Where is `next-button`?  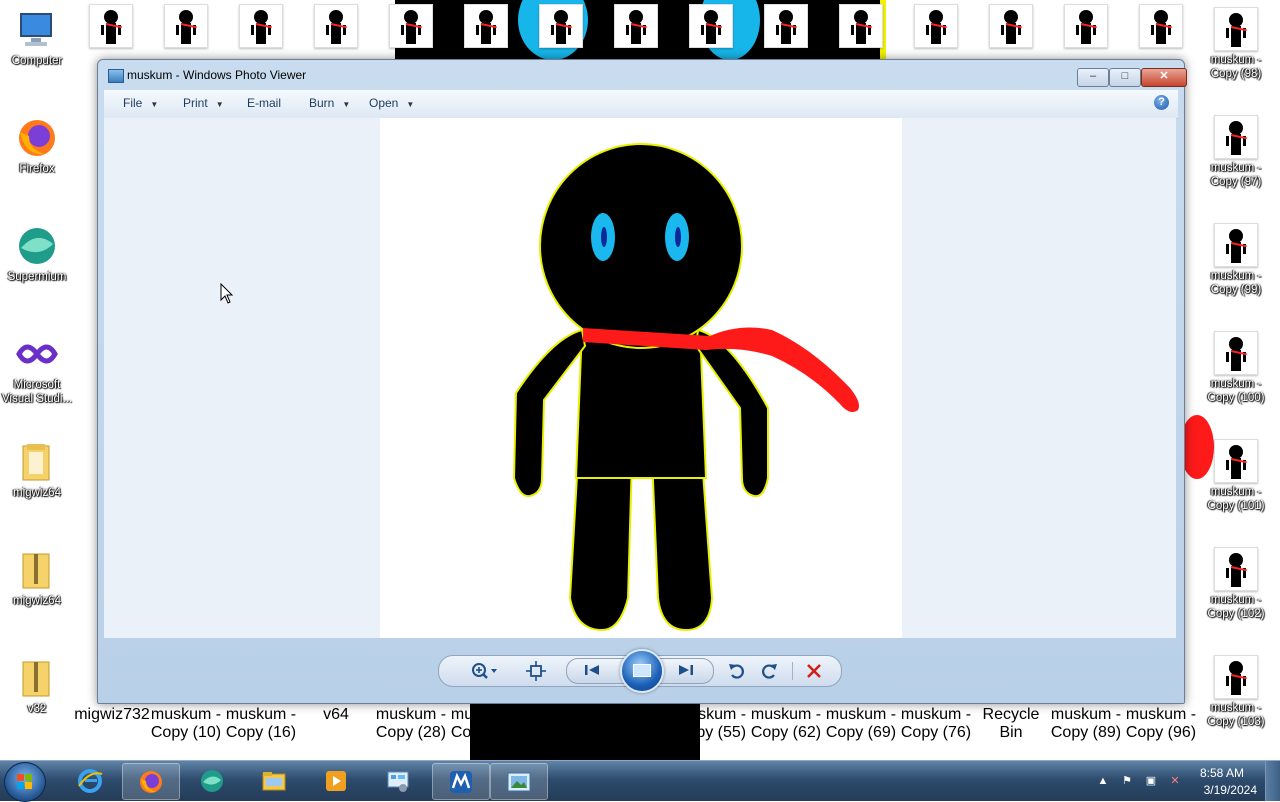
next-button is located at coordinates (686, 670).